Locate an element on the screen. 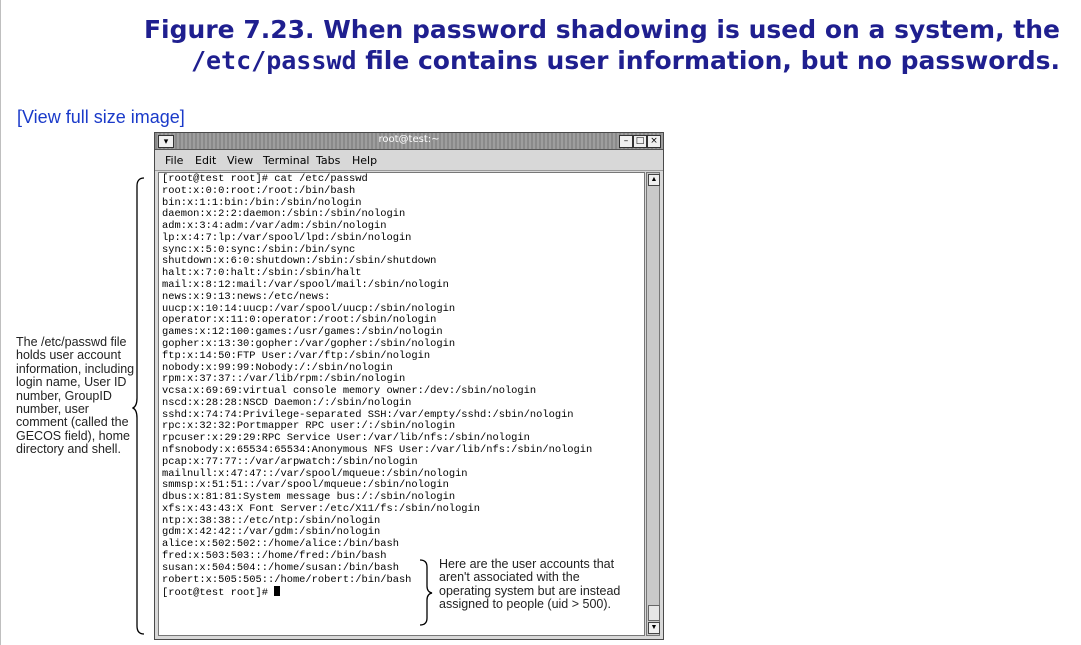 This screenshot has height=645, width=1081. menu-file: File is located at coordinates (174, 160).